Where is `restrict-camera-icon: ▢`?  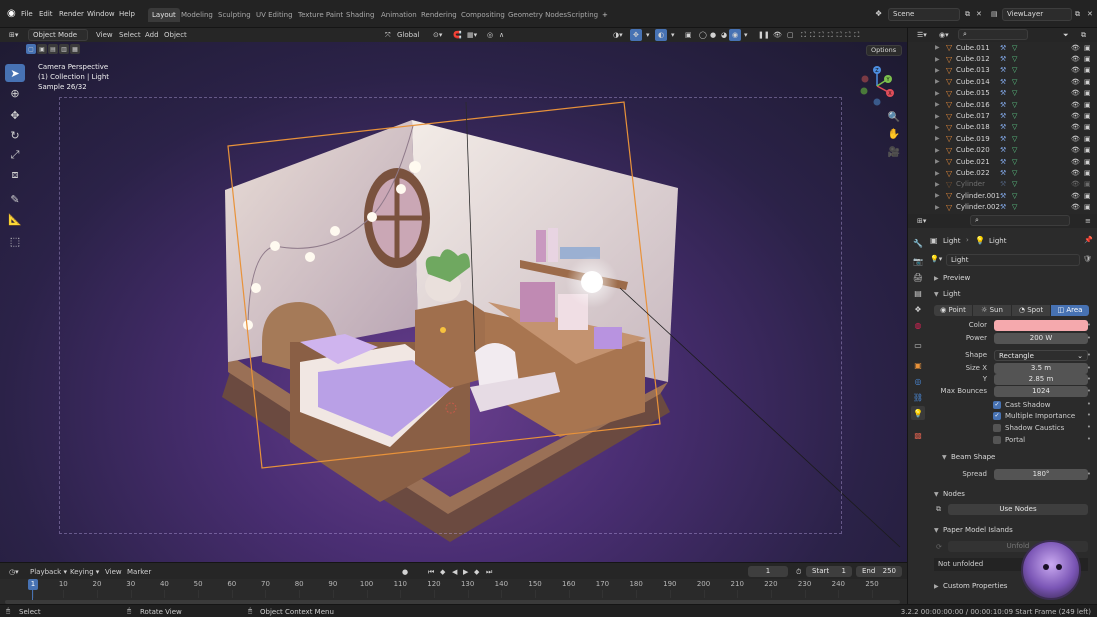
restrict-camera-icon: ▢ is located at coordinates (790, 35).